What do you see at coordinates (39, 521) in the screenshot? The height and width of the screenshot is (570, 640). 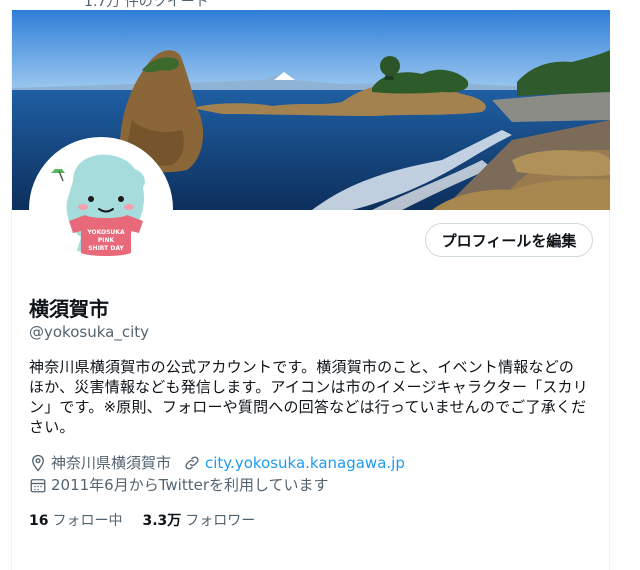 I see `following-count: 16` at bounding box center [39, 521].